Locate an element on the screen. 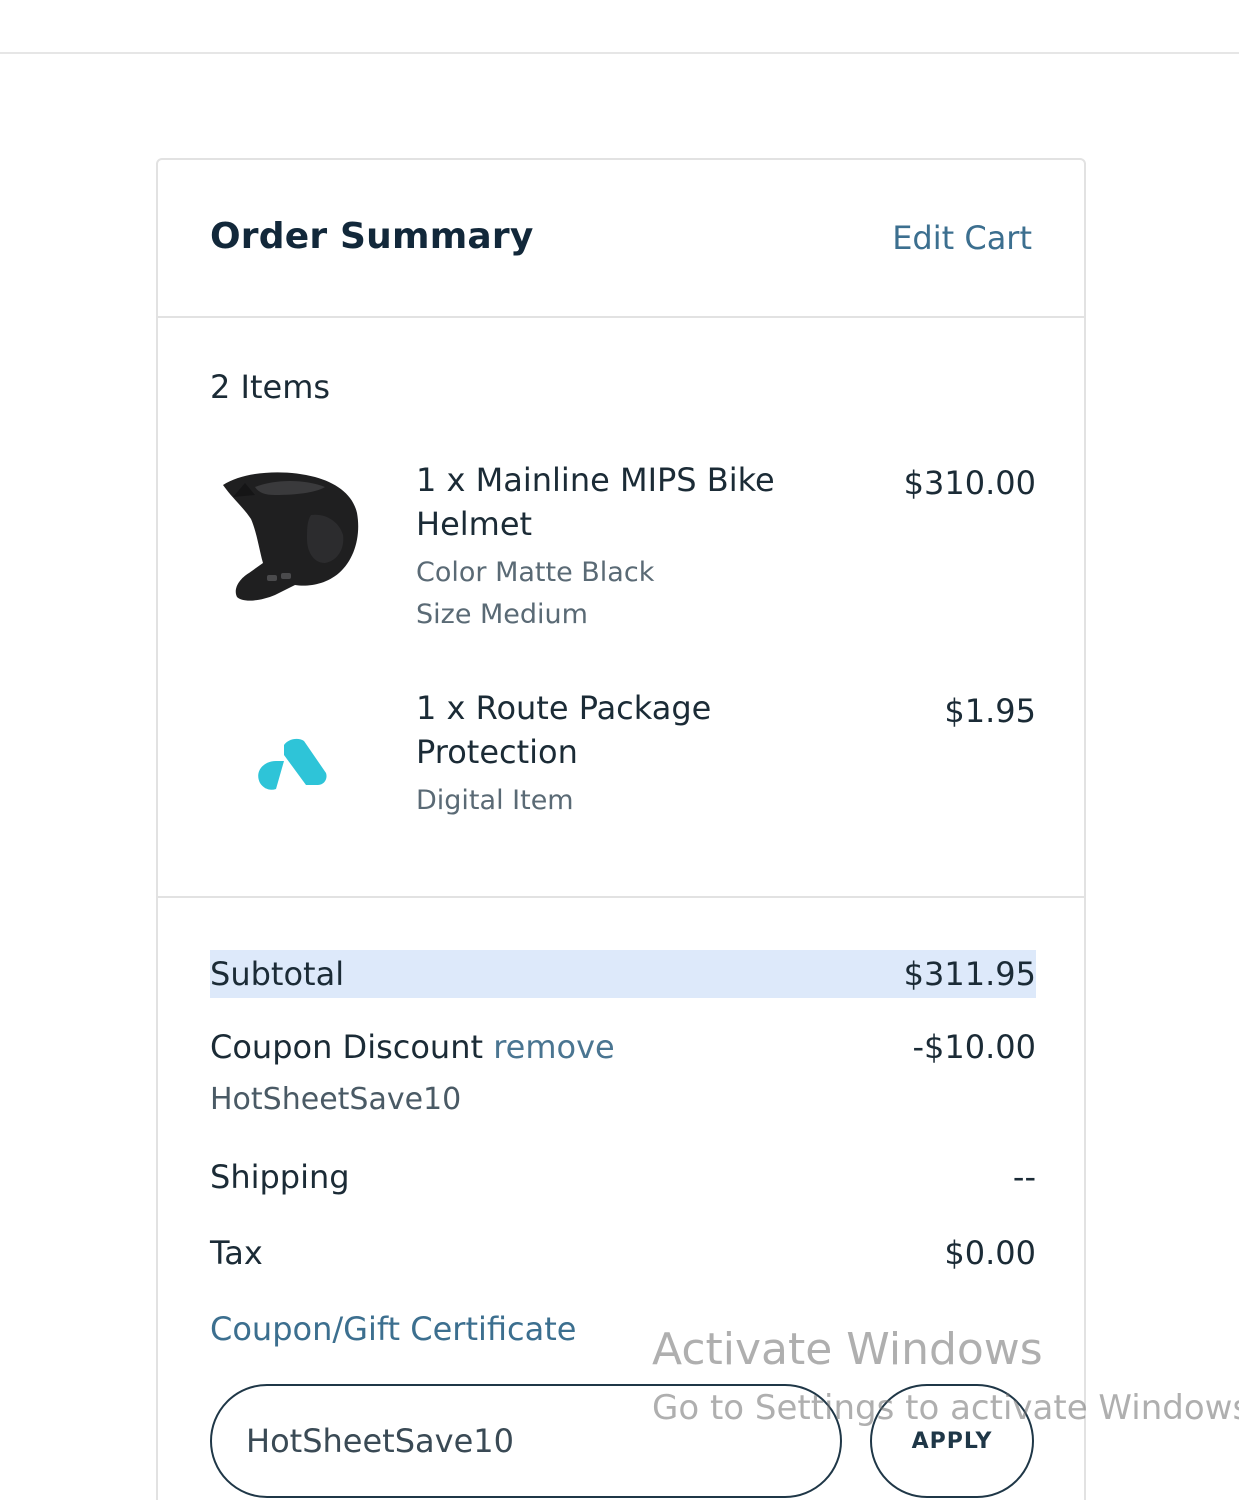 Image resolution: width=1239 pixels, height=1500 pixels. remove-coupon-link: remove is located at coordinates (554, 1047).